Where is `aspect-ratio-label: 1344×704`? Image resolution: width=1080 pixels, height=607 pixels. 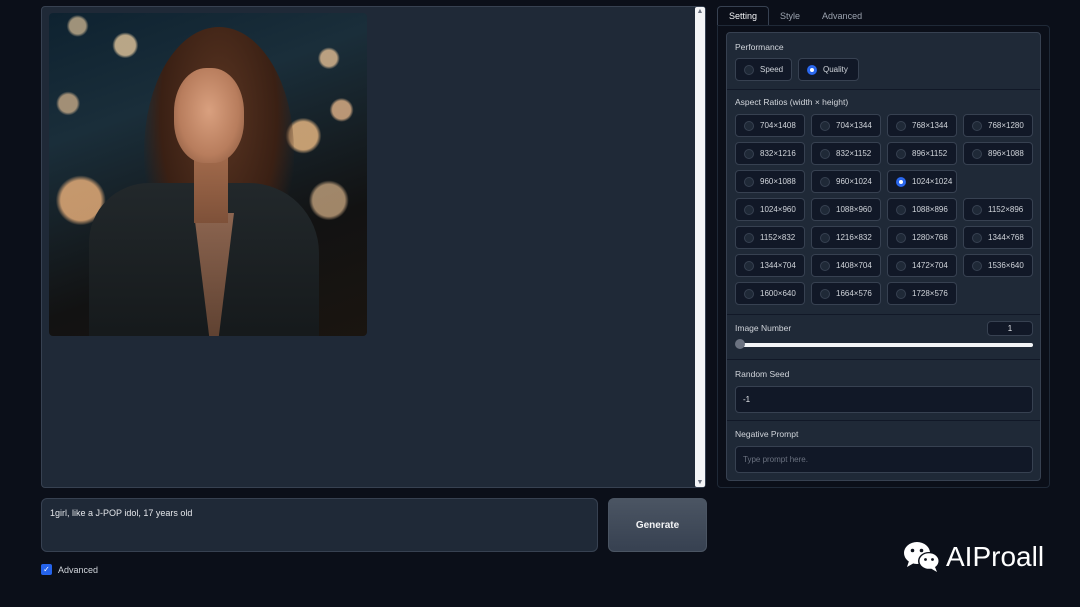
aspect-ratio-label: 1344×704 is located at coordinates (778, 265).